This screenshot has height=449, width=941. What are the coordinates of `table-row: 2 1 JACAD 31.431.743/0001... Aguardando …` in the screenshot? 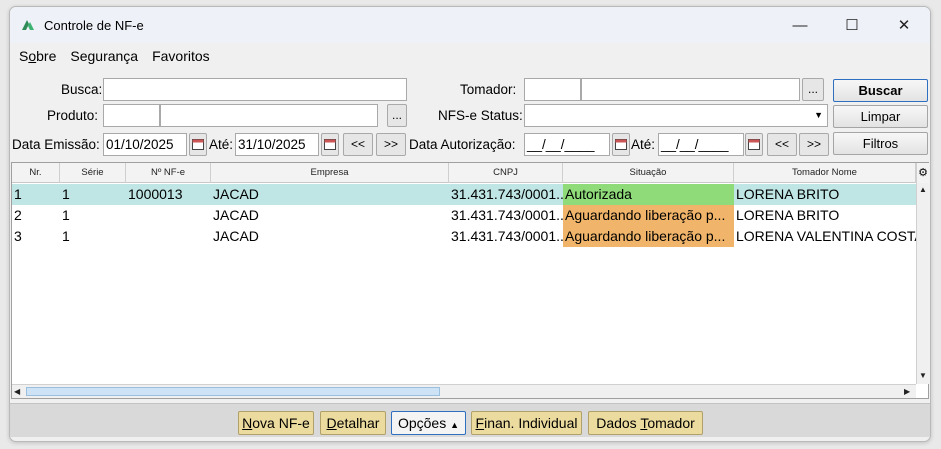 It's located at (464, 215).